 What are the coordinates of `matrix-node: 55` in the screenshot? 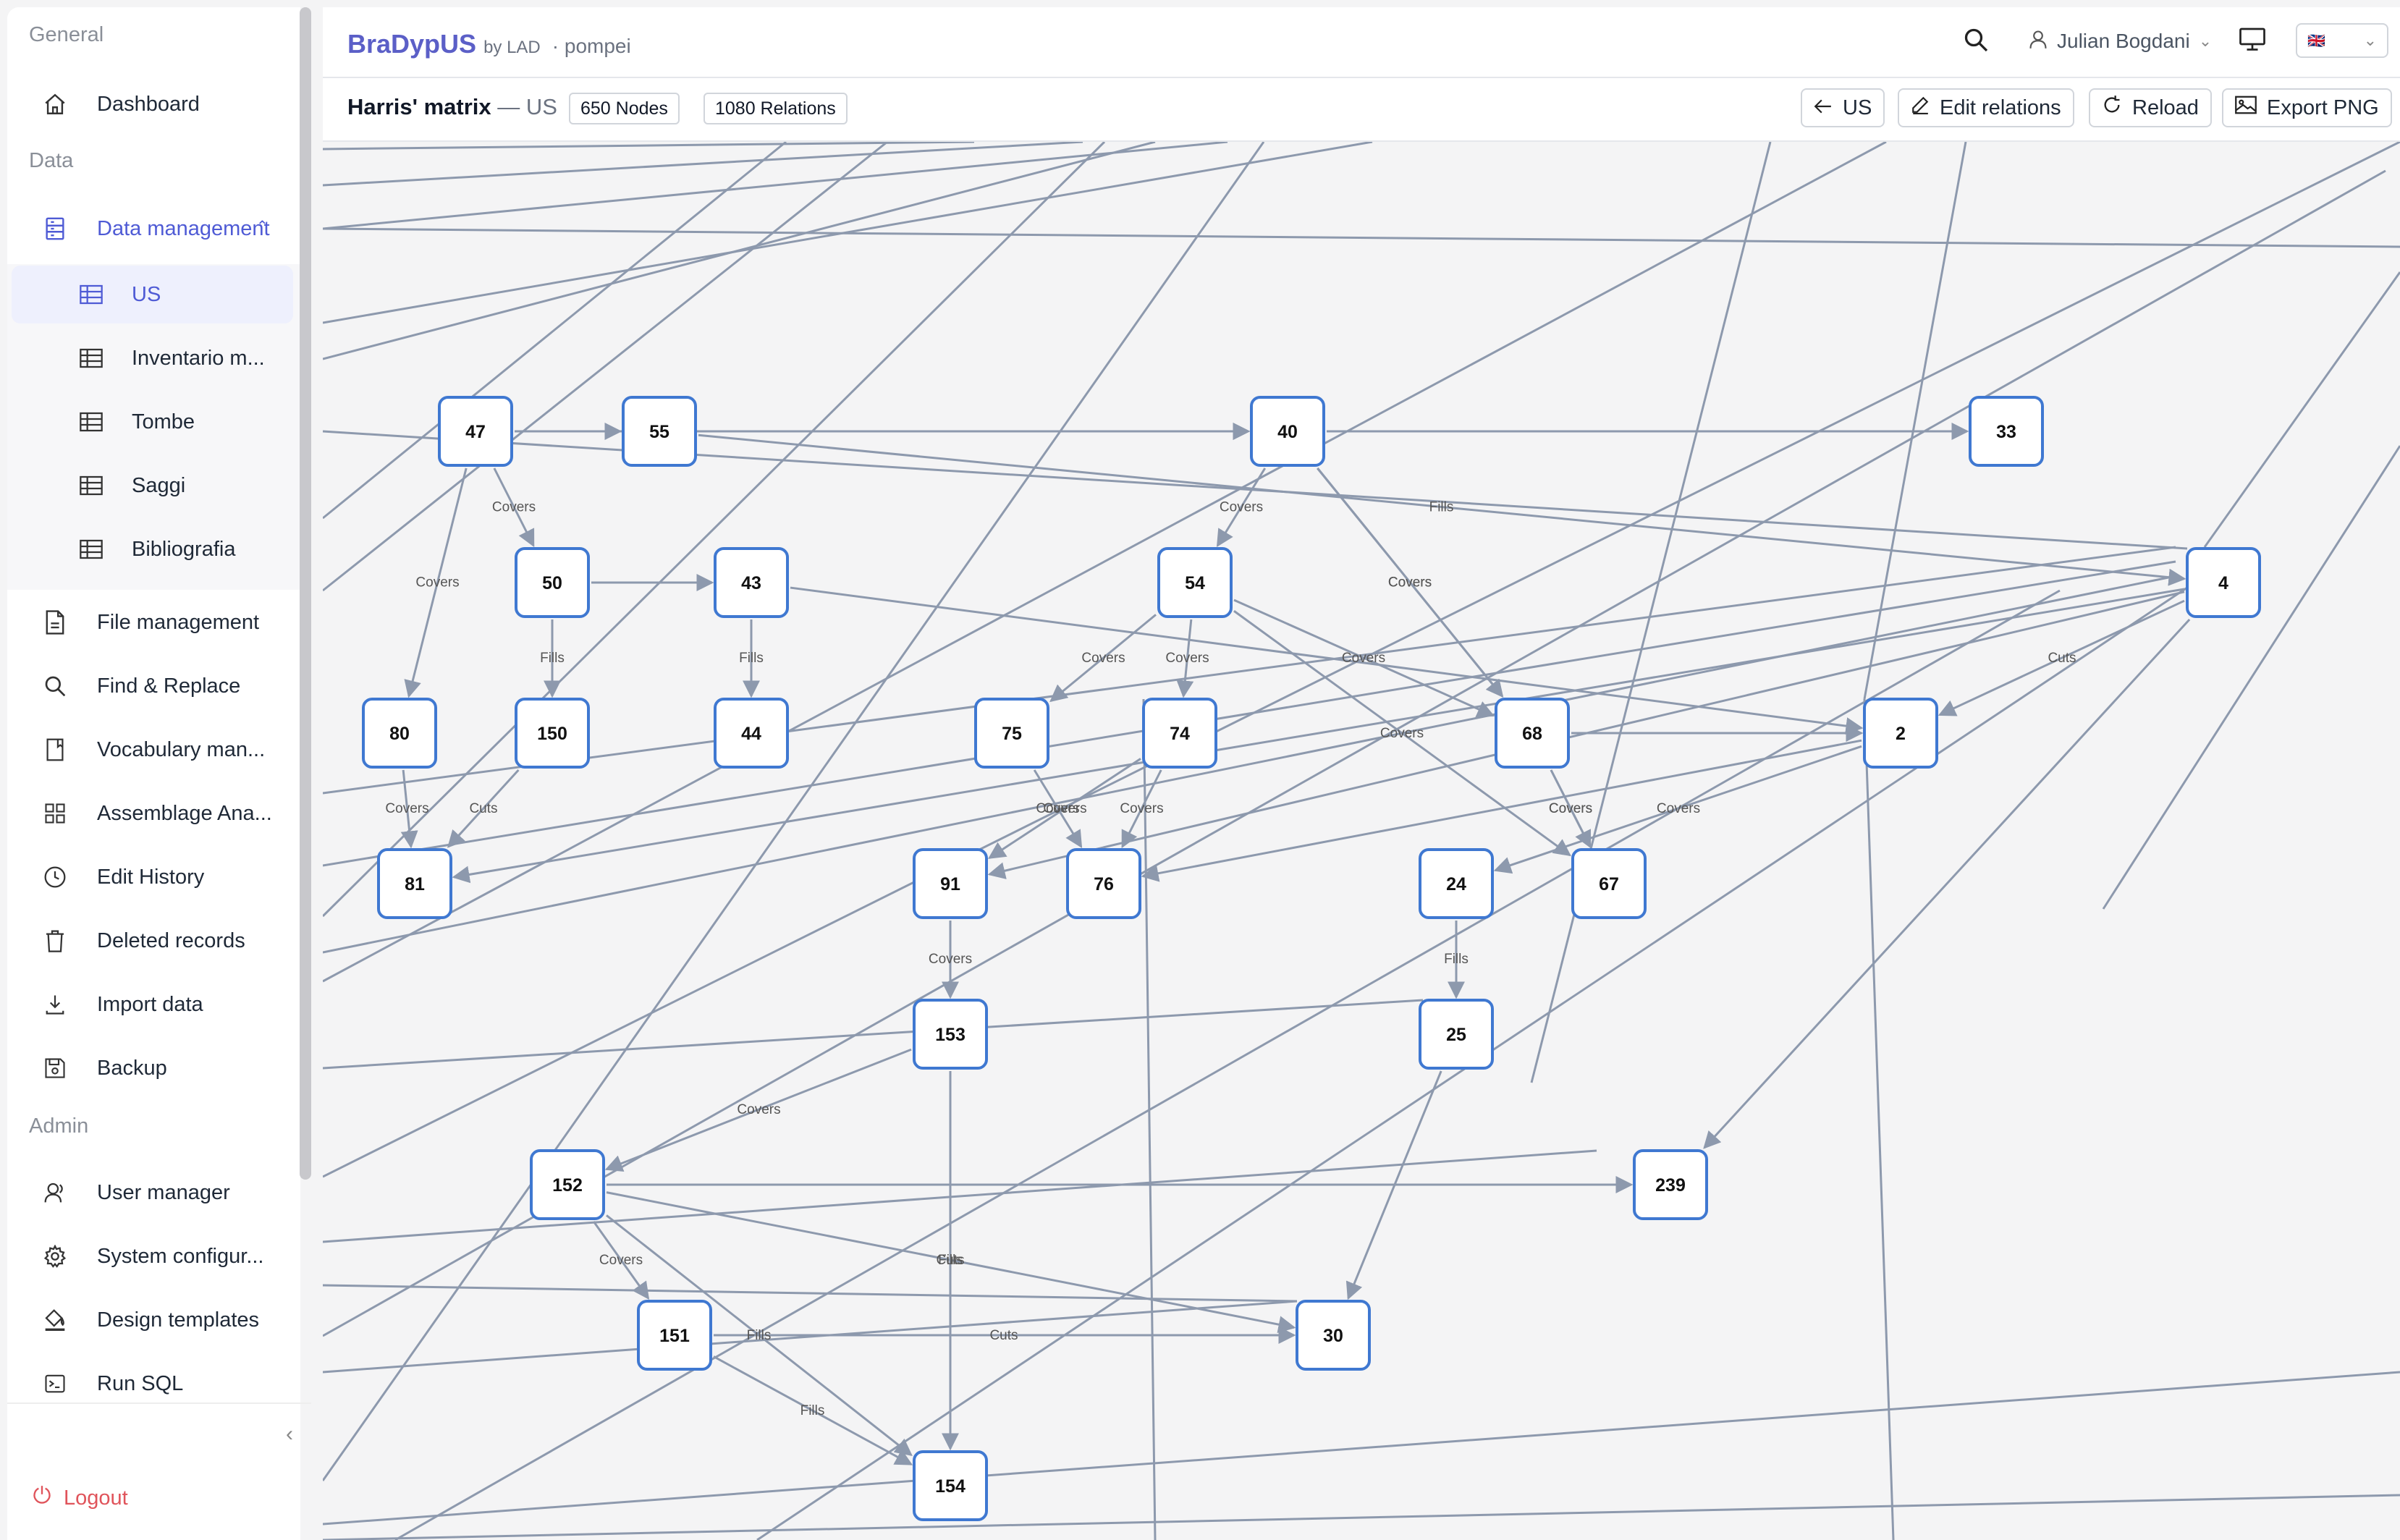 It's located at (659, 431).